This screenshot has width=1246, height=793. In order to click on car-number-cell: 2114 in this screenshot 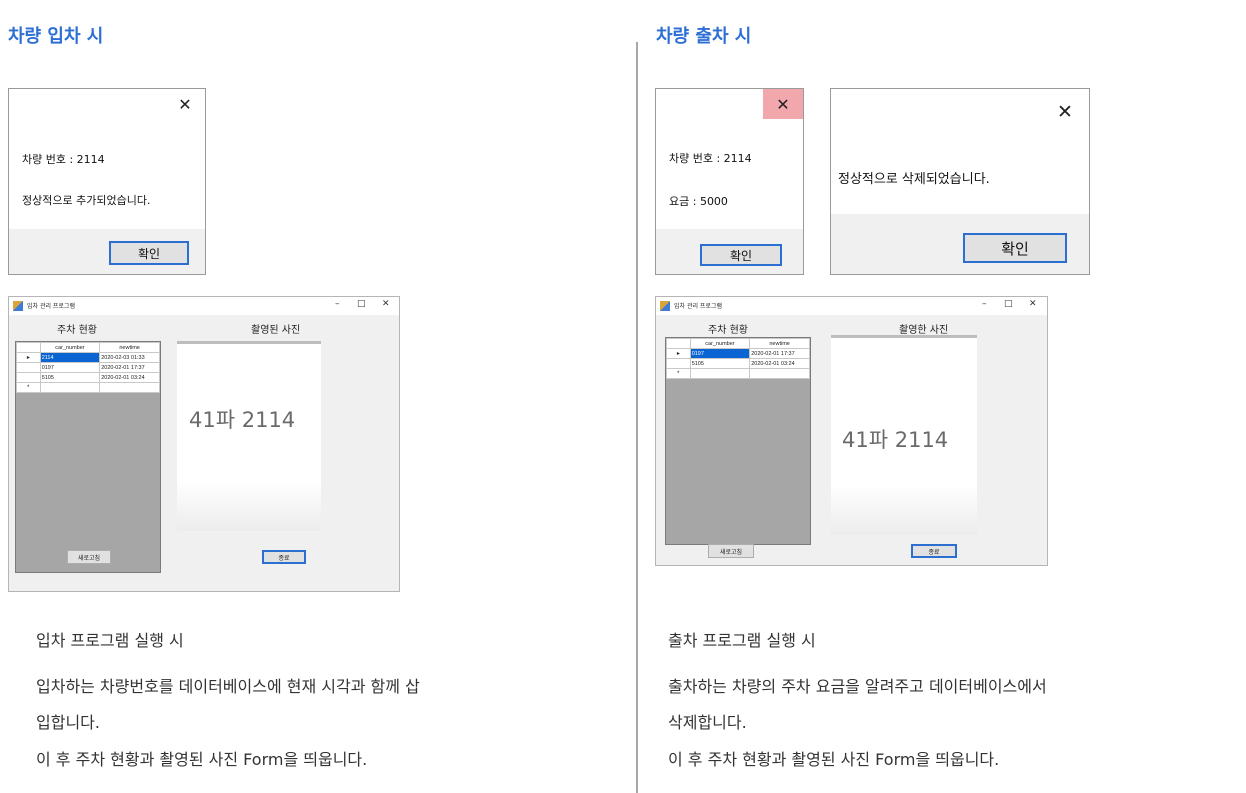, I will do `click(70, 357)`.